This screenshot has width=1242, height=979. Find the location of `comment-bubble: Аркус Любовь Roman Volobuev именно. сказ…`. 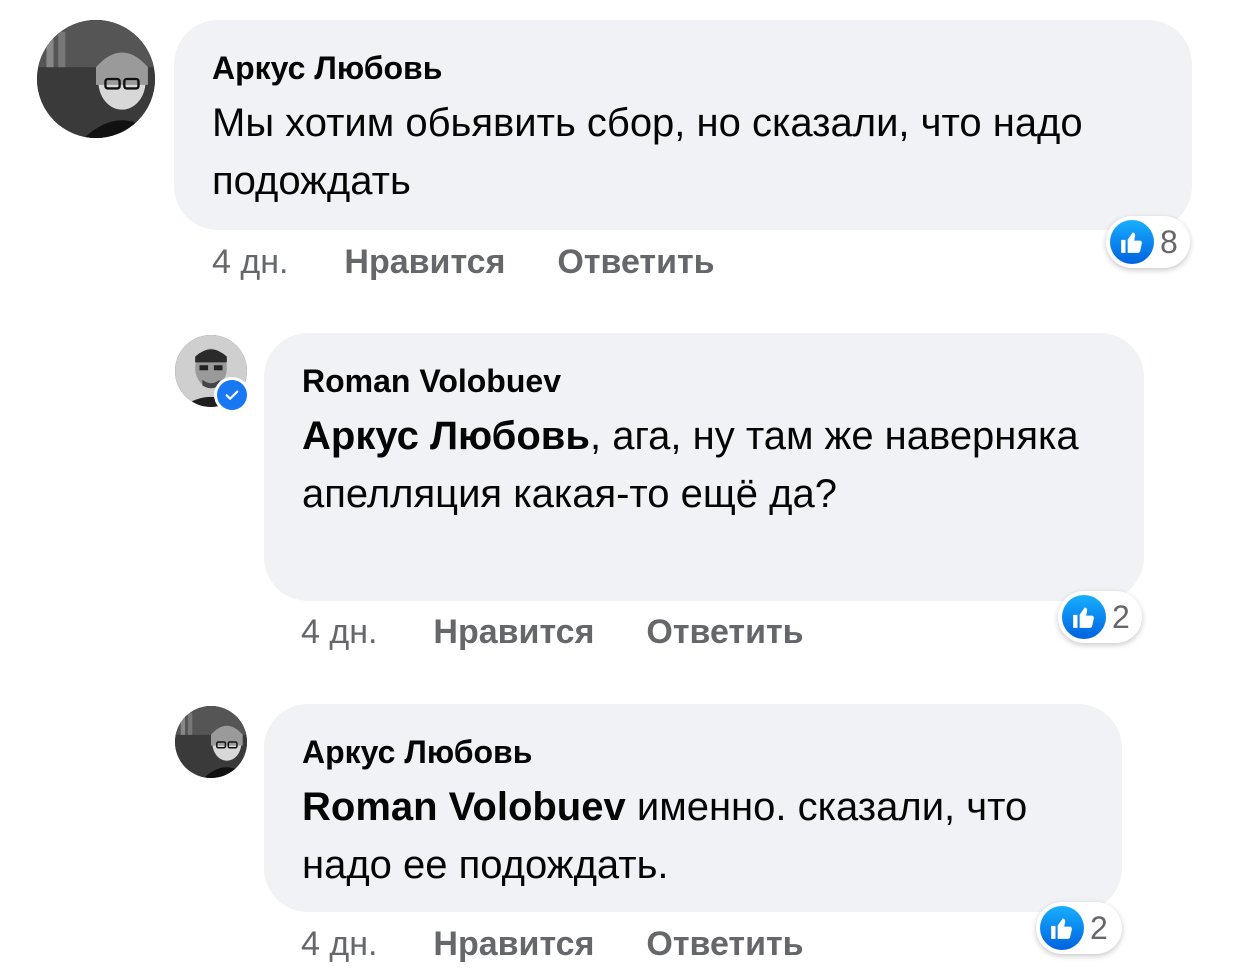

comment-bubble: Аркус Любовь Roman Volobuev именно. сказ… is located at coordinates (693, 808).